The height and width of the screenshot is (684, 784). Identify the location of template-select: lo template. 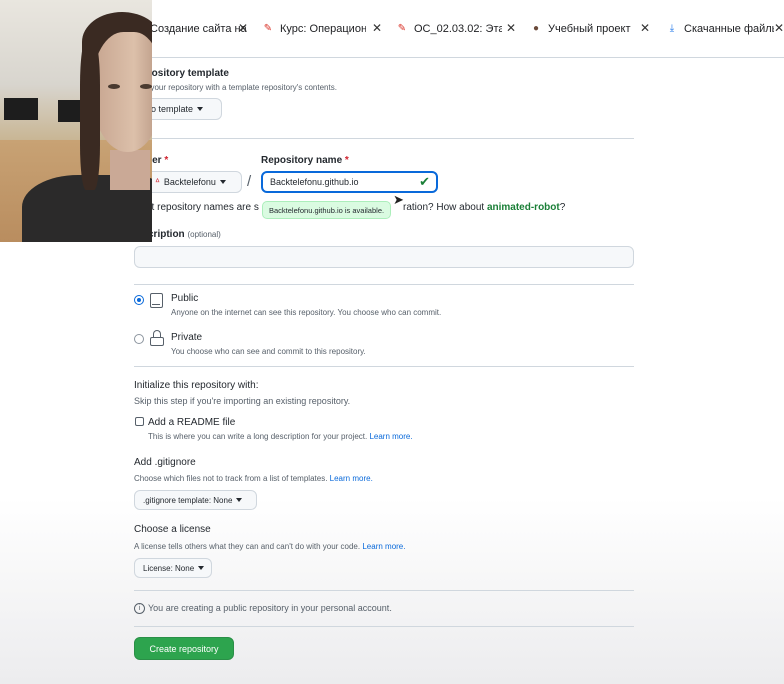
(181, 109).